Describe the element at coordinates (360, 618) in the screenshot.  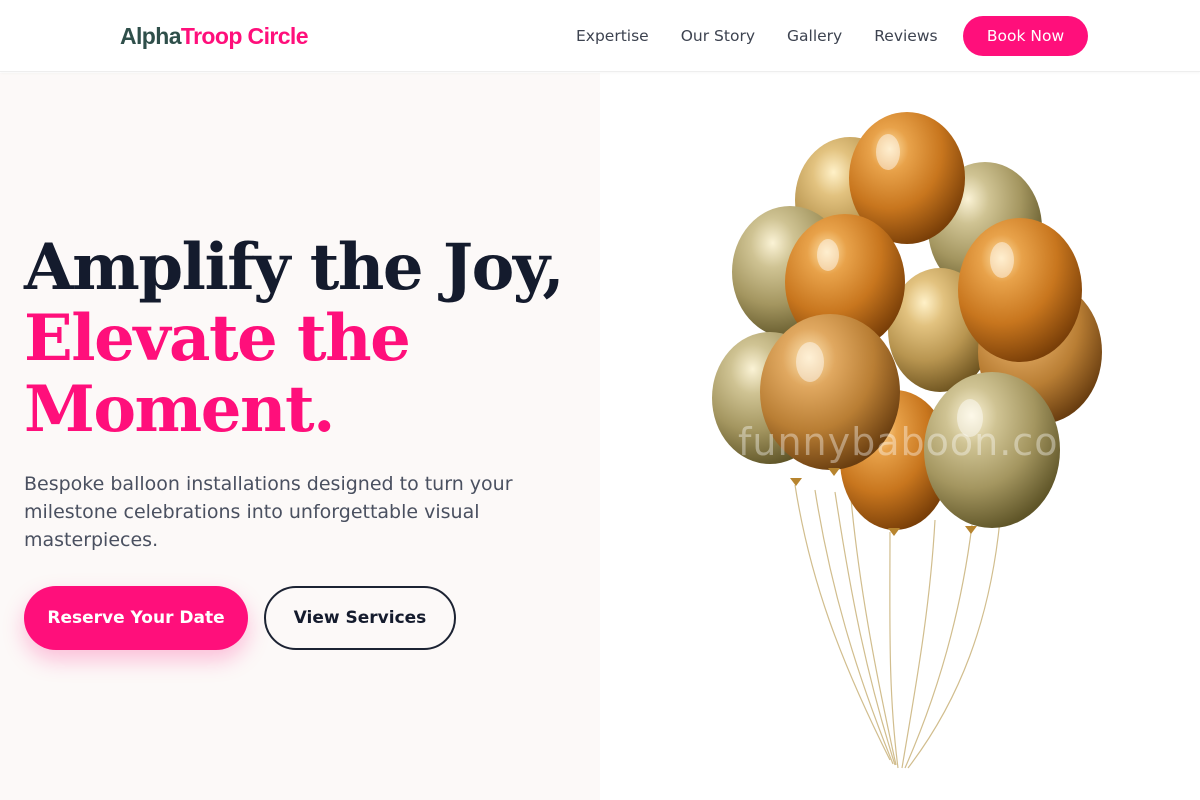
I see `view-services-button: View Services` at that location.